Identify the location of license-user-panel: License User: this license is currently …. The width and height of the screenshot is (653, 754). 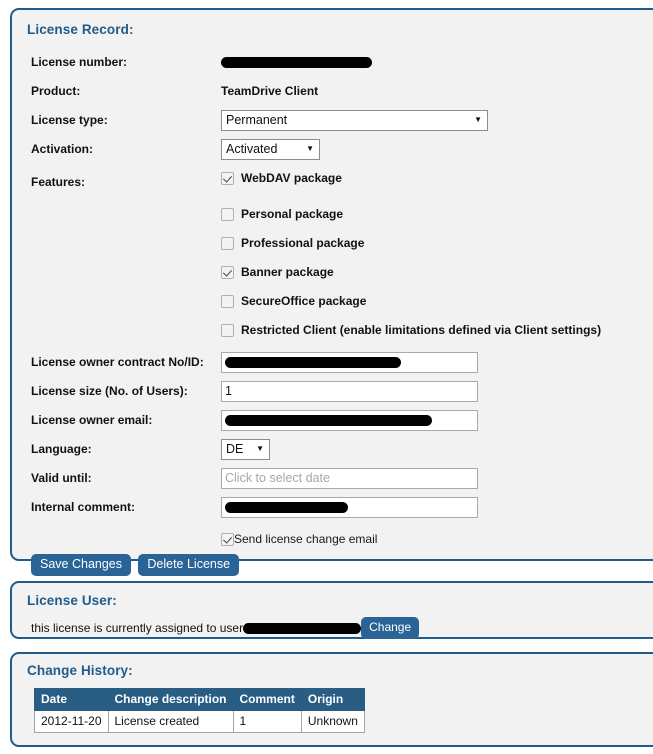
(331, 610).